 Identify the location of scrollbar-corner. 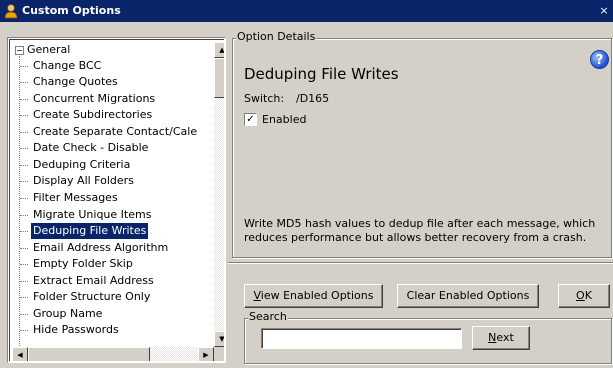
(219, 354).